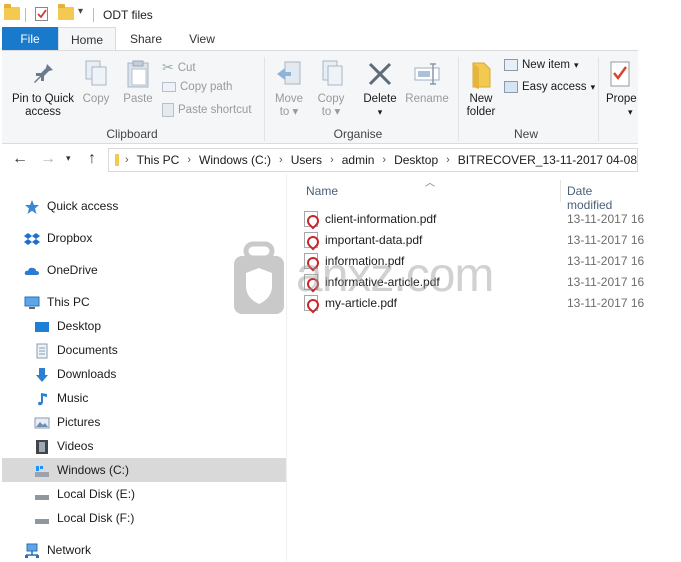  Describe the element at coordinates (92, 159) in the screenshot. I see `up-arrow-icon: ↑` at that location.